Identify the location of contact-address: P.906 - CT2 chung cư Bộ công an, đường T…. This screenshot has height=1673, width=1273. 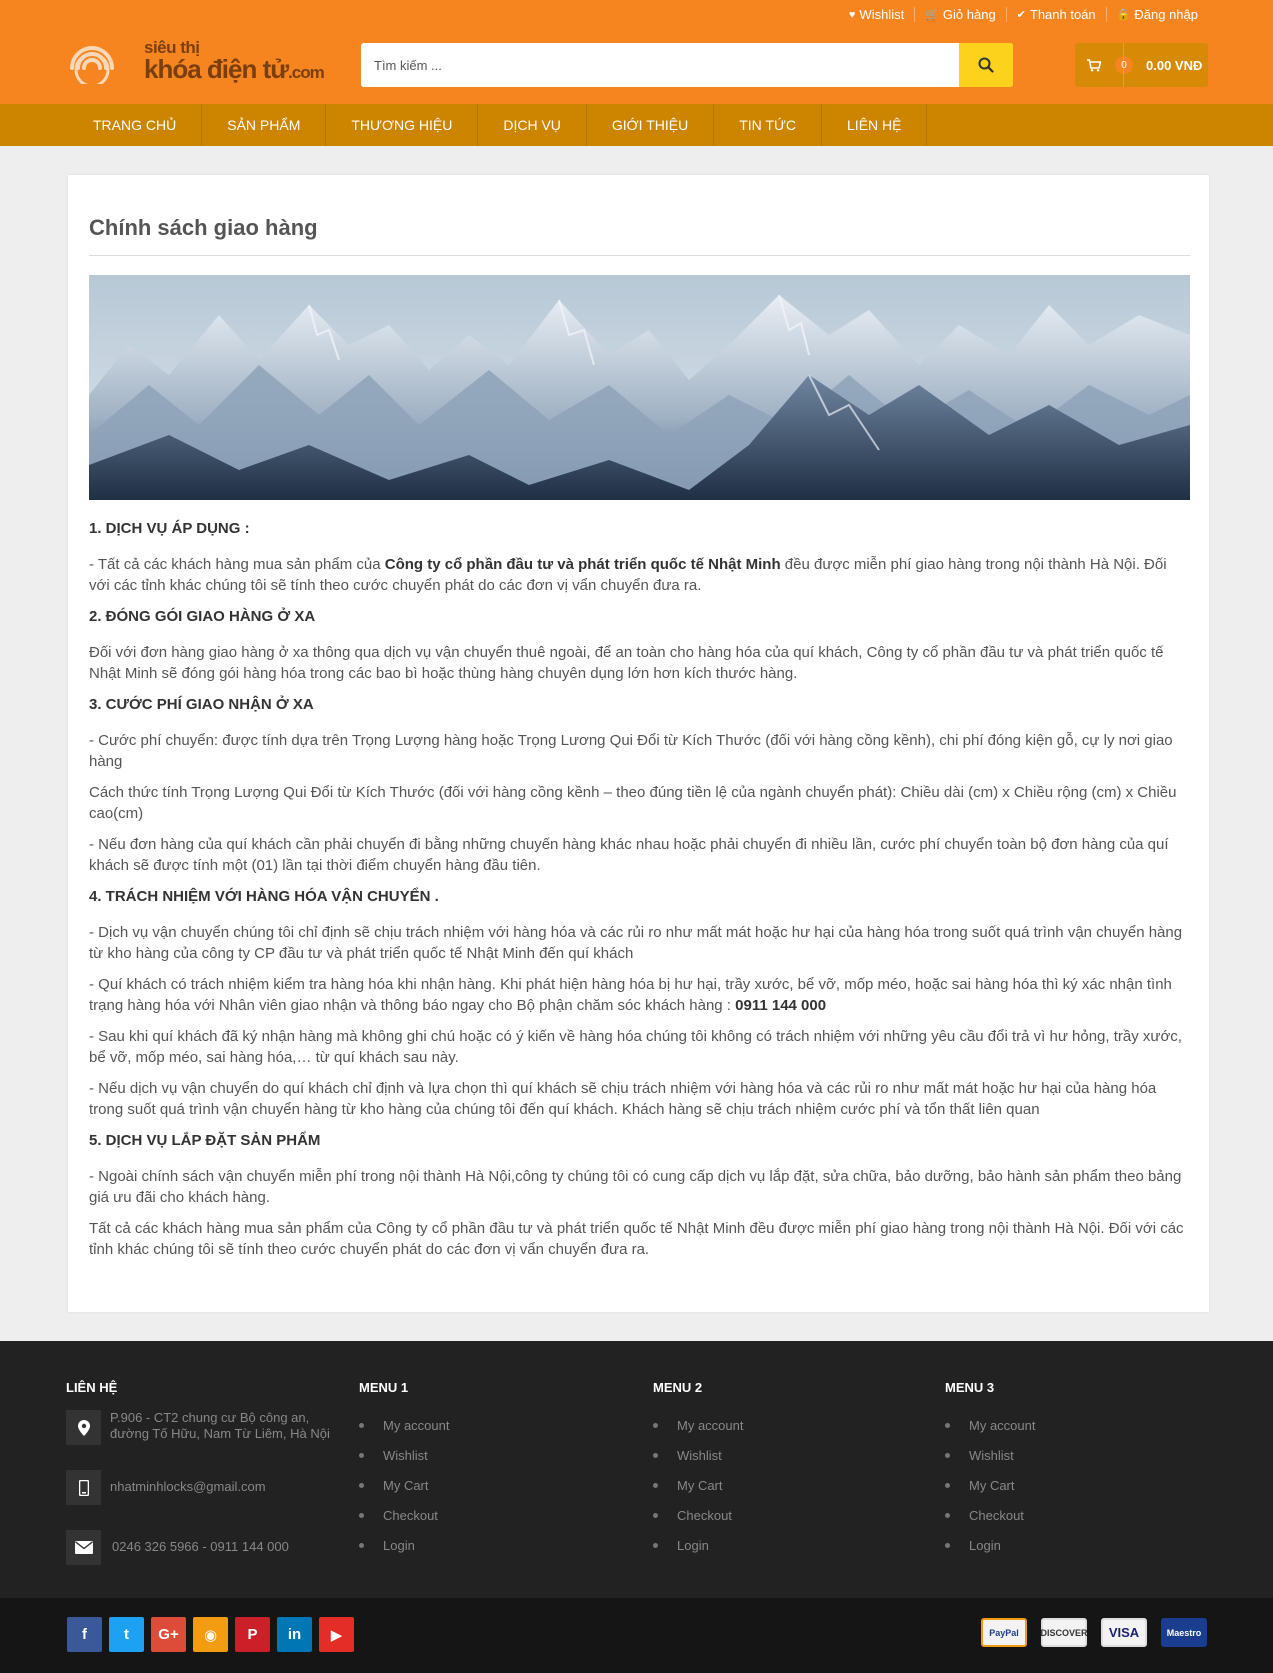
(201, 1427).